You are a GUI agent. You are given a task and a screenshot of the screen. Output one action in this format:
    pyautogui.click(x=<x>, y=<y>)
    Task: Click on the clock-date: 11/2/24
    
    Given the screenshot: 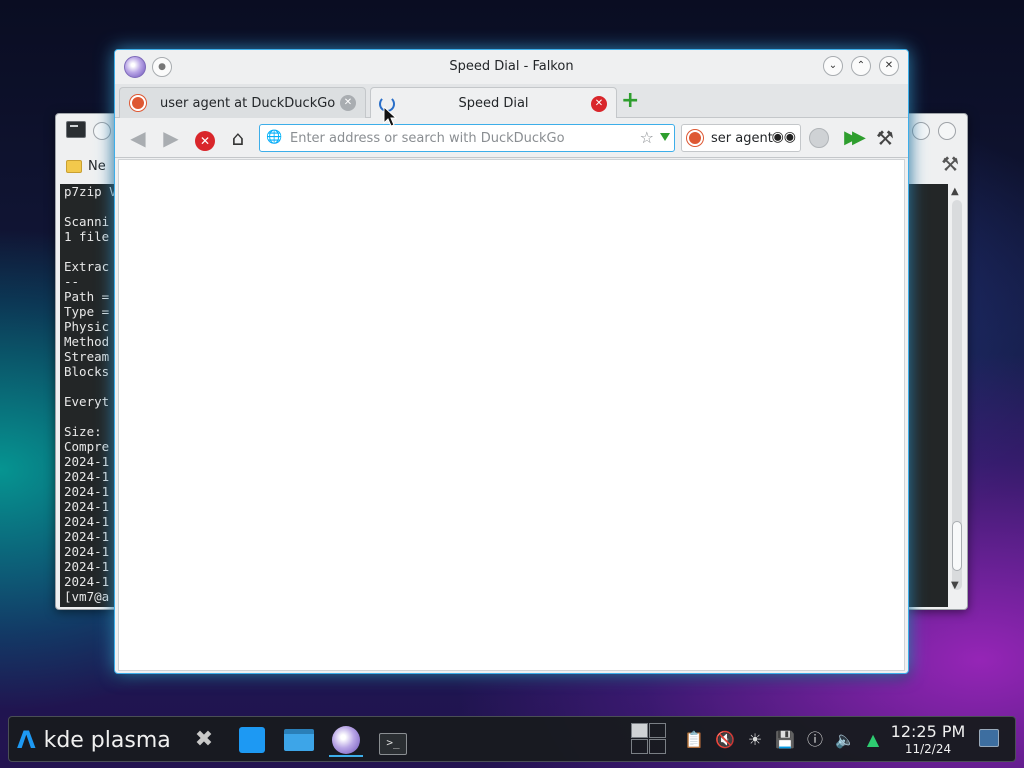 What is the action you would take?
    pyautogui.click(x=928, y=749)
    